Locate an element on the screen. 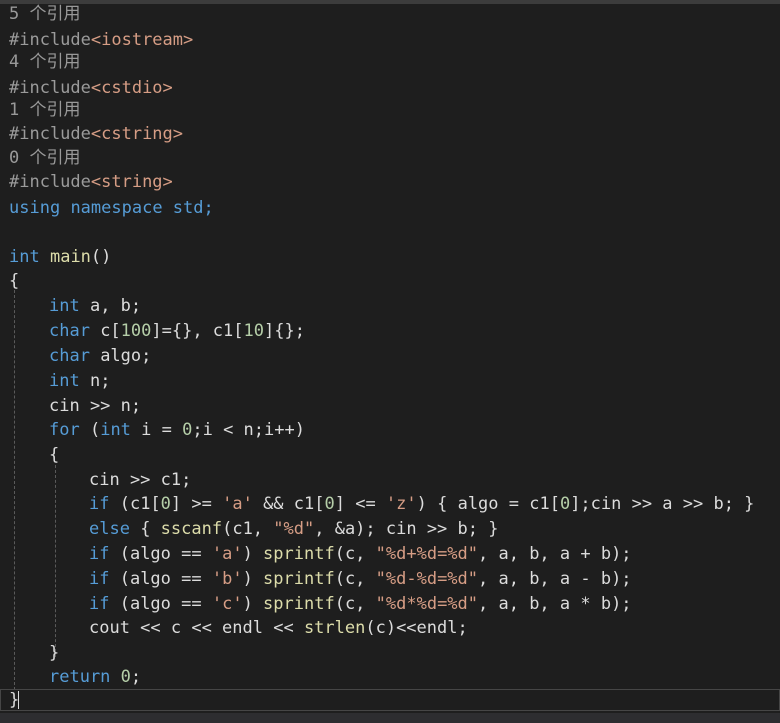  code-line-include-iostream: #include<iostream> is located at coordinates (101, 40).